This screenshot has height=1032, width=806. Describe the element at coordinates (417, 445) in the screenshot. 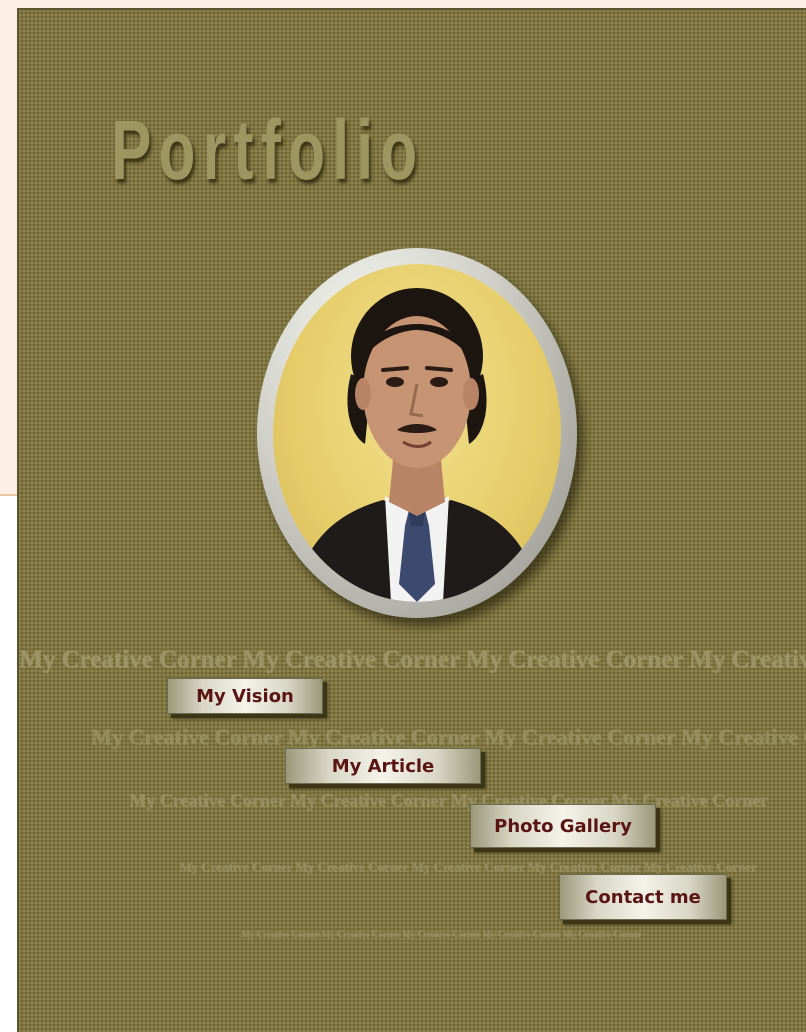

I see `portrait-illustration` at that location.